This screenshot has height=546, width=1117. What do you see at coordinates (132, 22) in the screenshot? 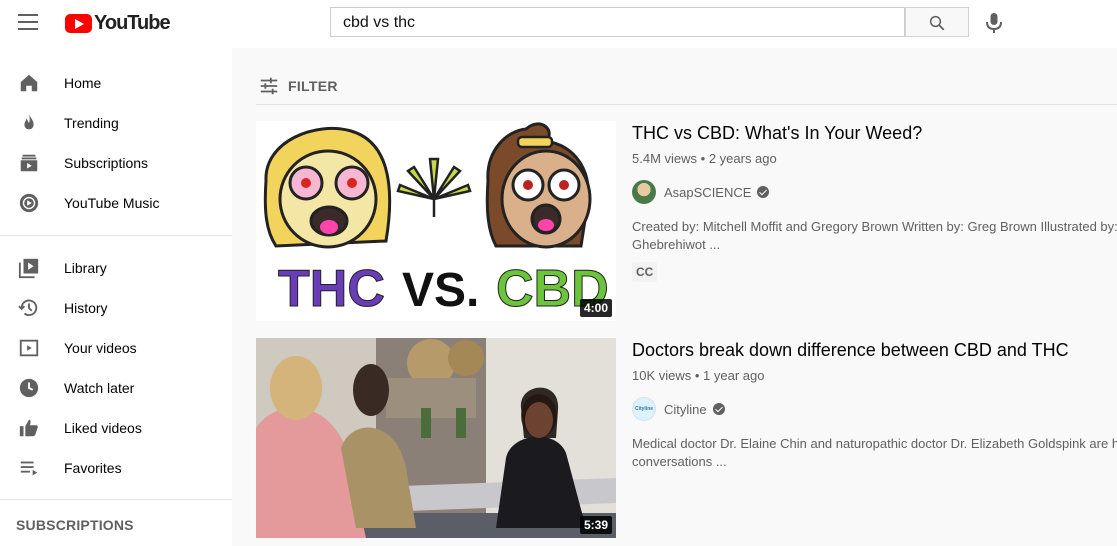
I see `logo-text: YouTube` at bounding box center [132, 22].